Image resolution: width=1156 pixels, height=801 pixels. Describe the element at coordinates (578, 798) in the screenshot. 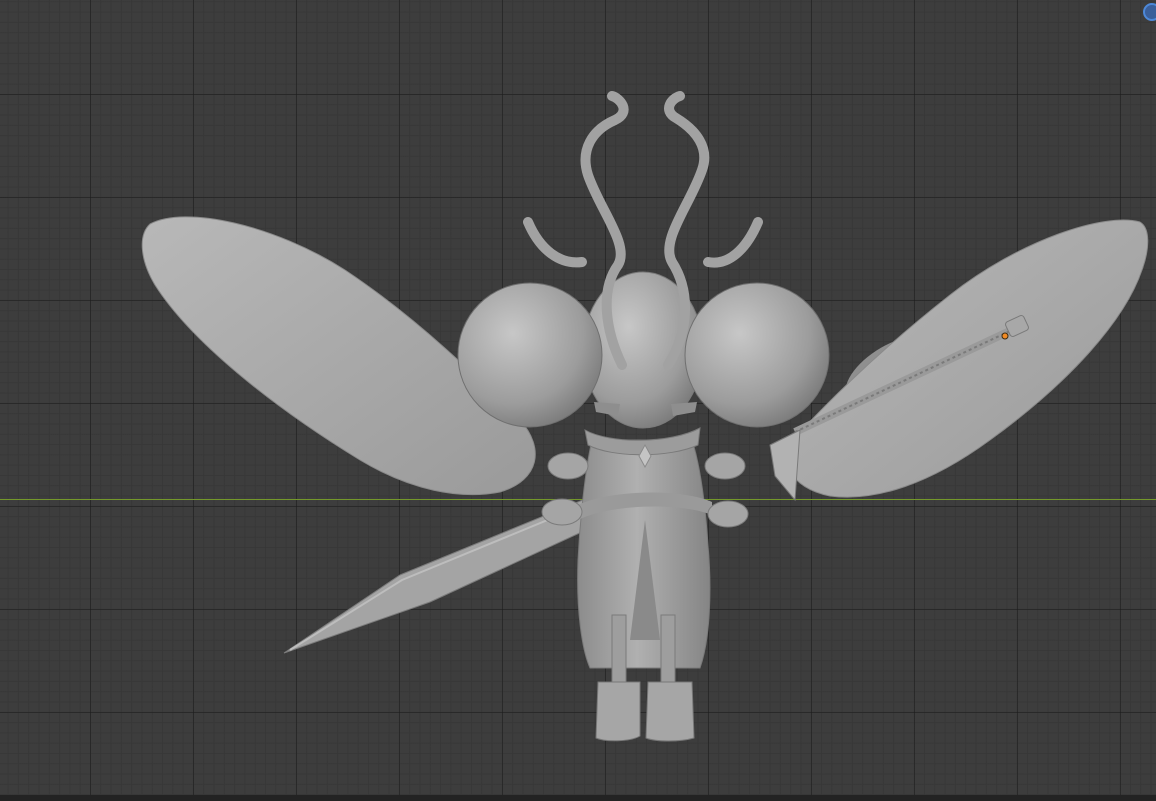

I see `viewport-bottom-border` at that location.